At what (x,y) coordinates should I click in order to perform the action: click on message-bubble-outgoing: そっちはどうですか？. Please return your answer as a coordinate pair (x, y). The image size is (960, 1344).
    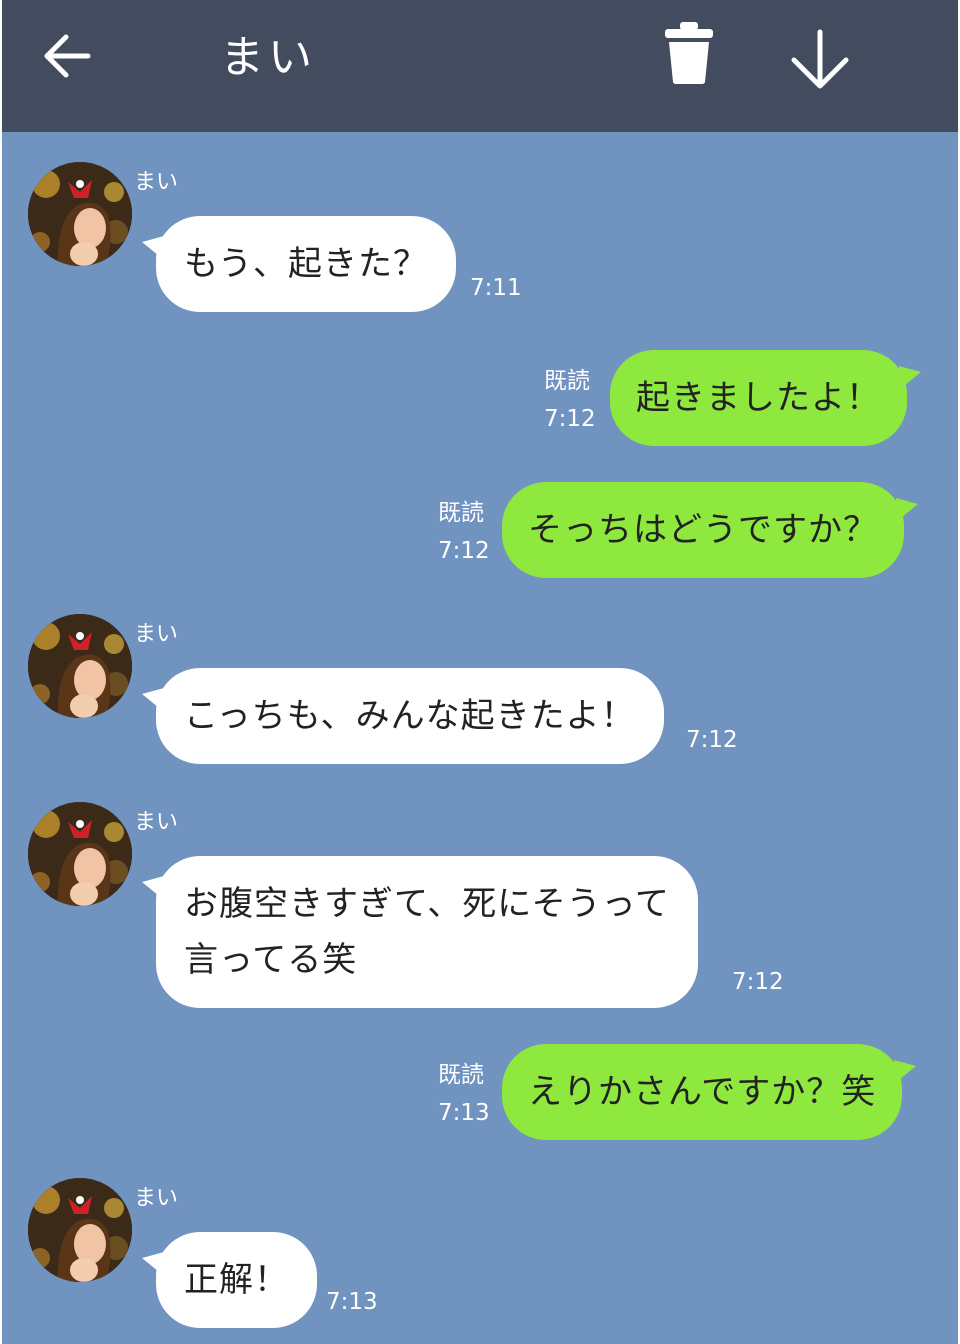
    Looking at the image, I should click on (710, 530).